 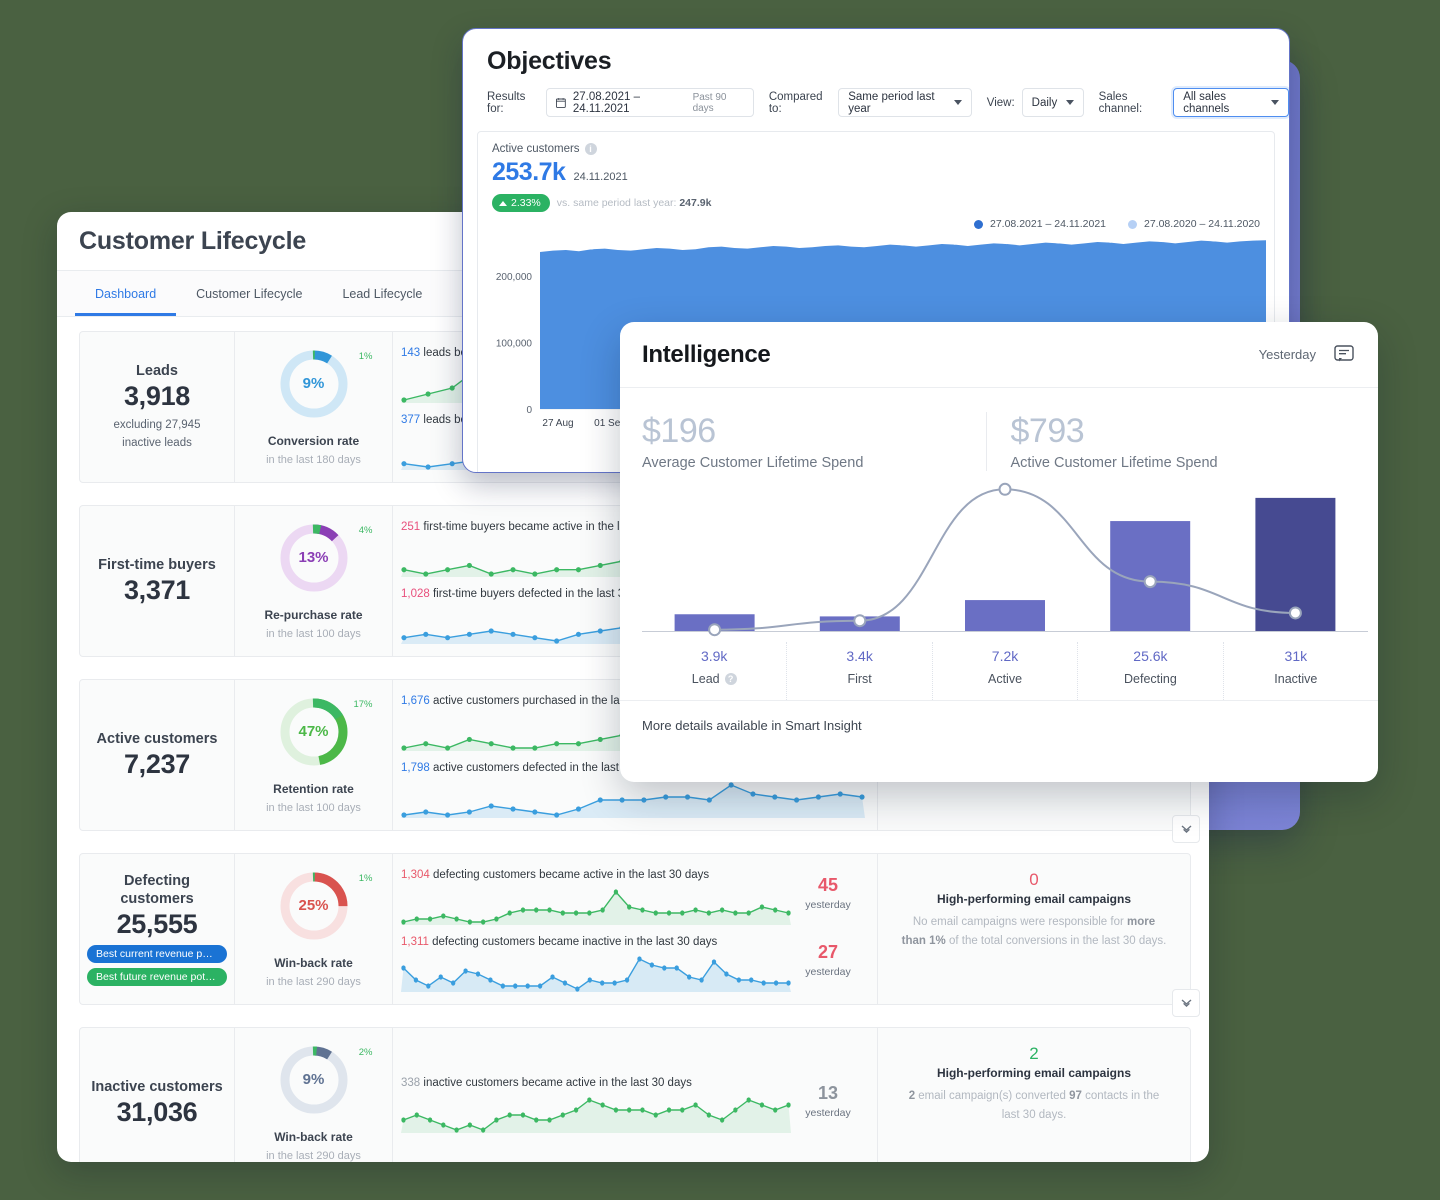 What do you see at coordinates (325, 906) in the screenshot?
I see `donut-wrapper: 25% 1%` at bounding box center [325, 906].